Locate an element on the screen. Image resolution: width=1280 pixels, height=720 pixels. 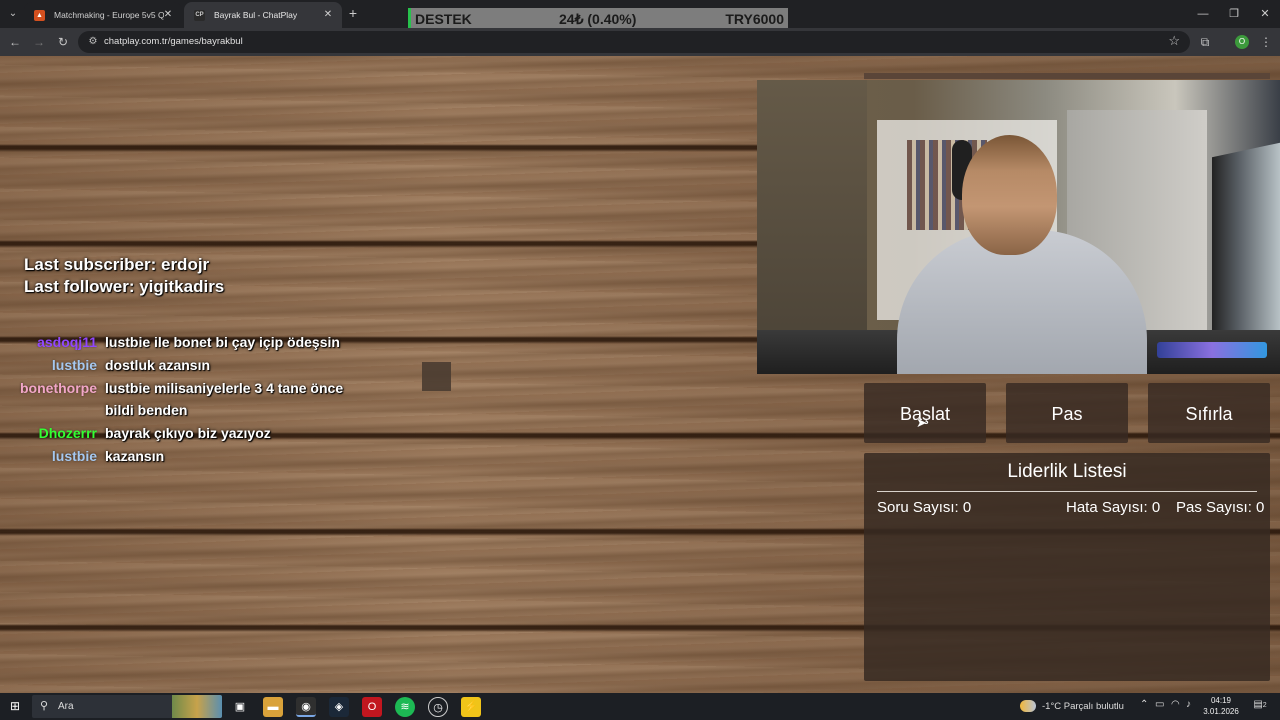
tab-search-button: ⌄ is located at coordinates (13, 14).